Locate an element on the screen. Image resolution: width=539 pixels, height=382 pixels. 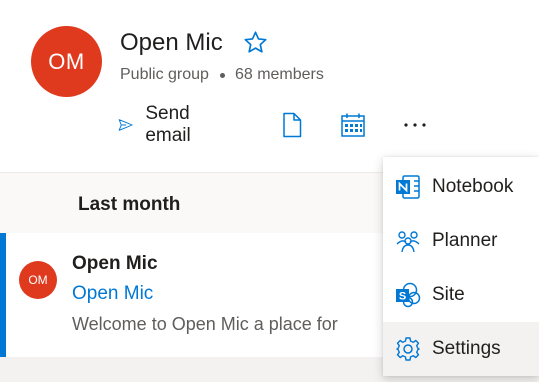
send-email-label: Send email is located at coordinates (168, 124).